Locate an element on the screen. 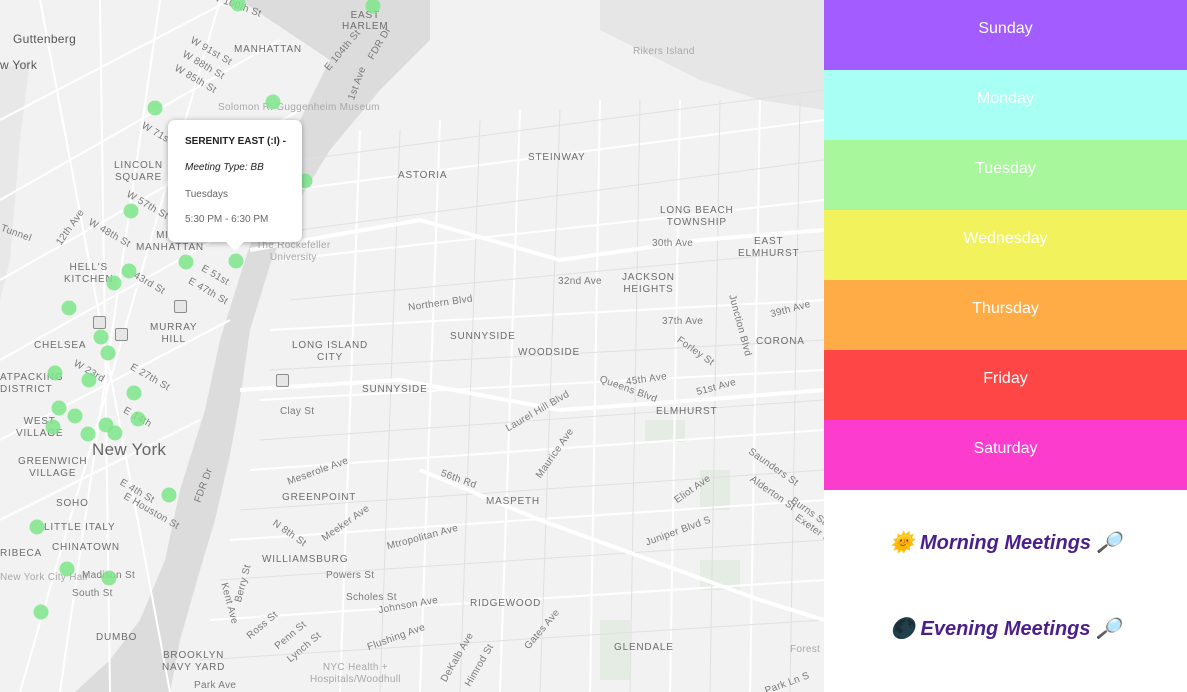  map-label-guttenberg: Guttenberg is located at coordinates (45, 39).